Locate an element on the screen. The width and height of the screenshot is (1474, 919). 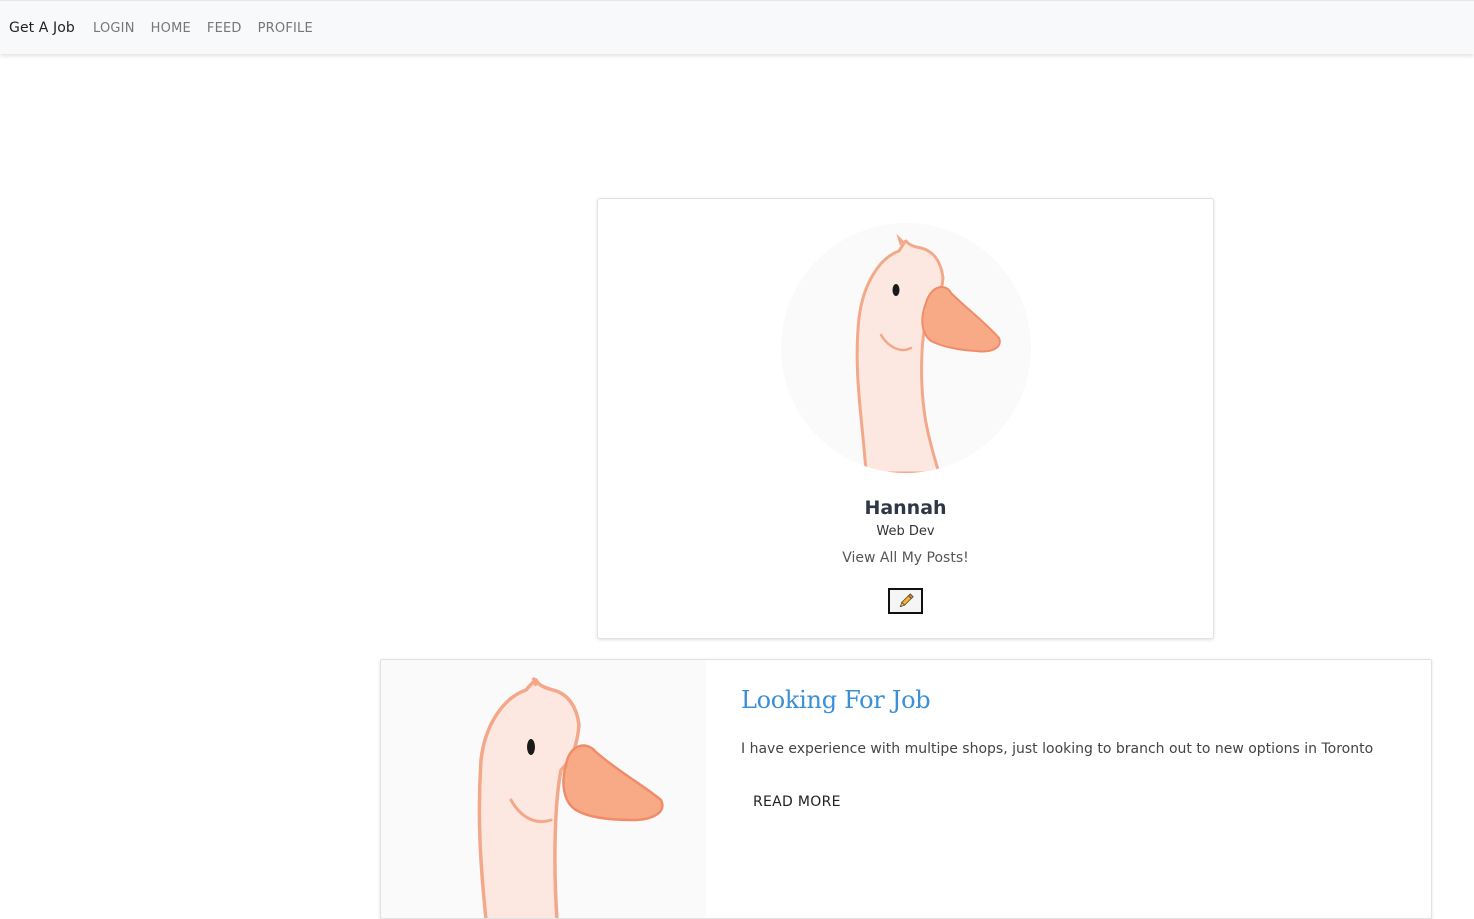
nav-links: LOGIN HOME FEED PROFILE is located at coordinates (211, 28).